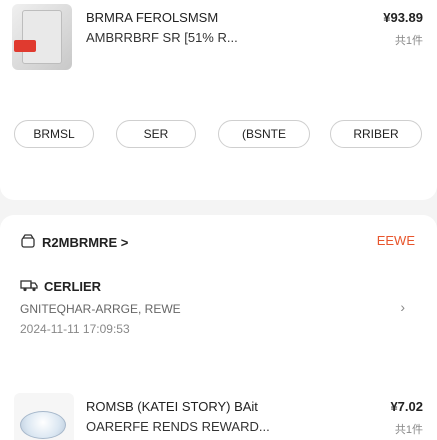 The width and height of the screenshot is (437, 440). Describe the element at coordinates (28, 242) in the screenshot. I see `shop-icon` at that location.